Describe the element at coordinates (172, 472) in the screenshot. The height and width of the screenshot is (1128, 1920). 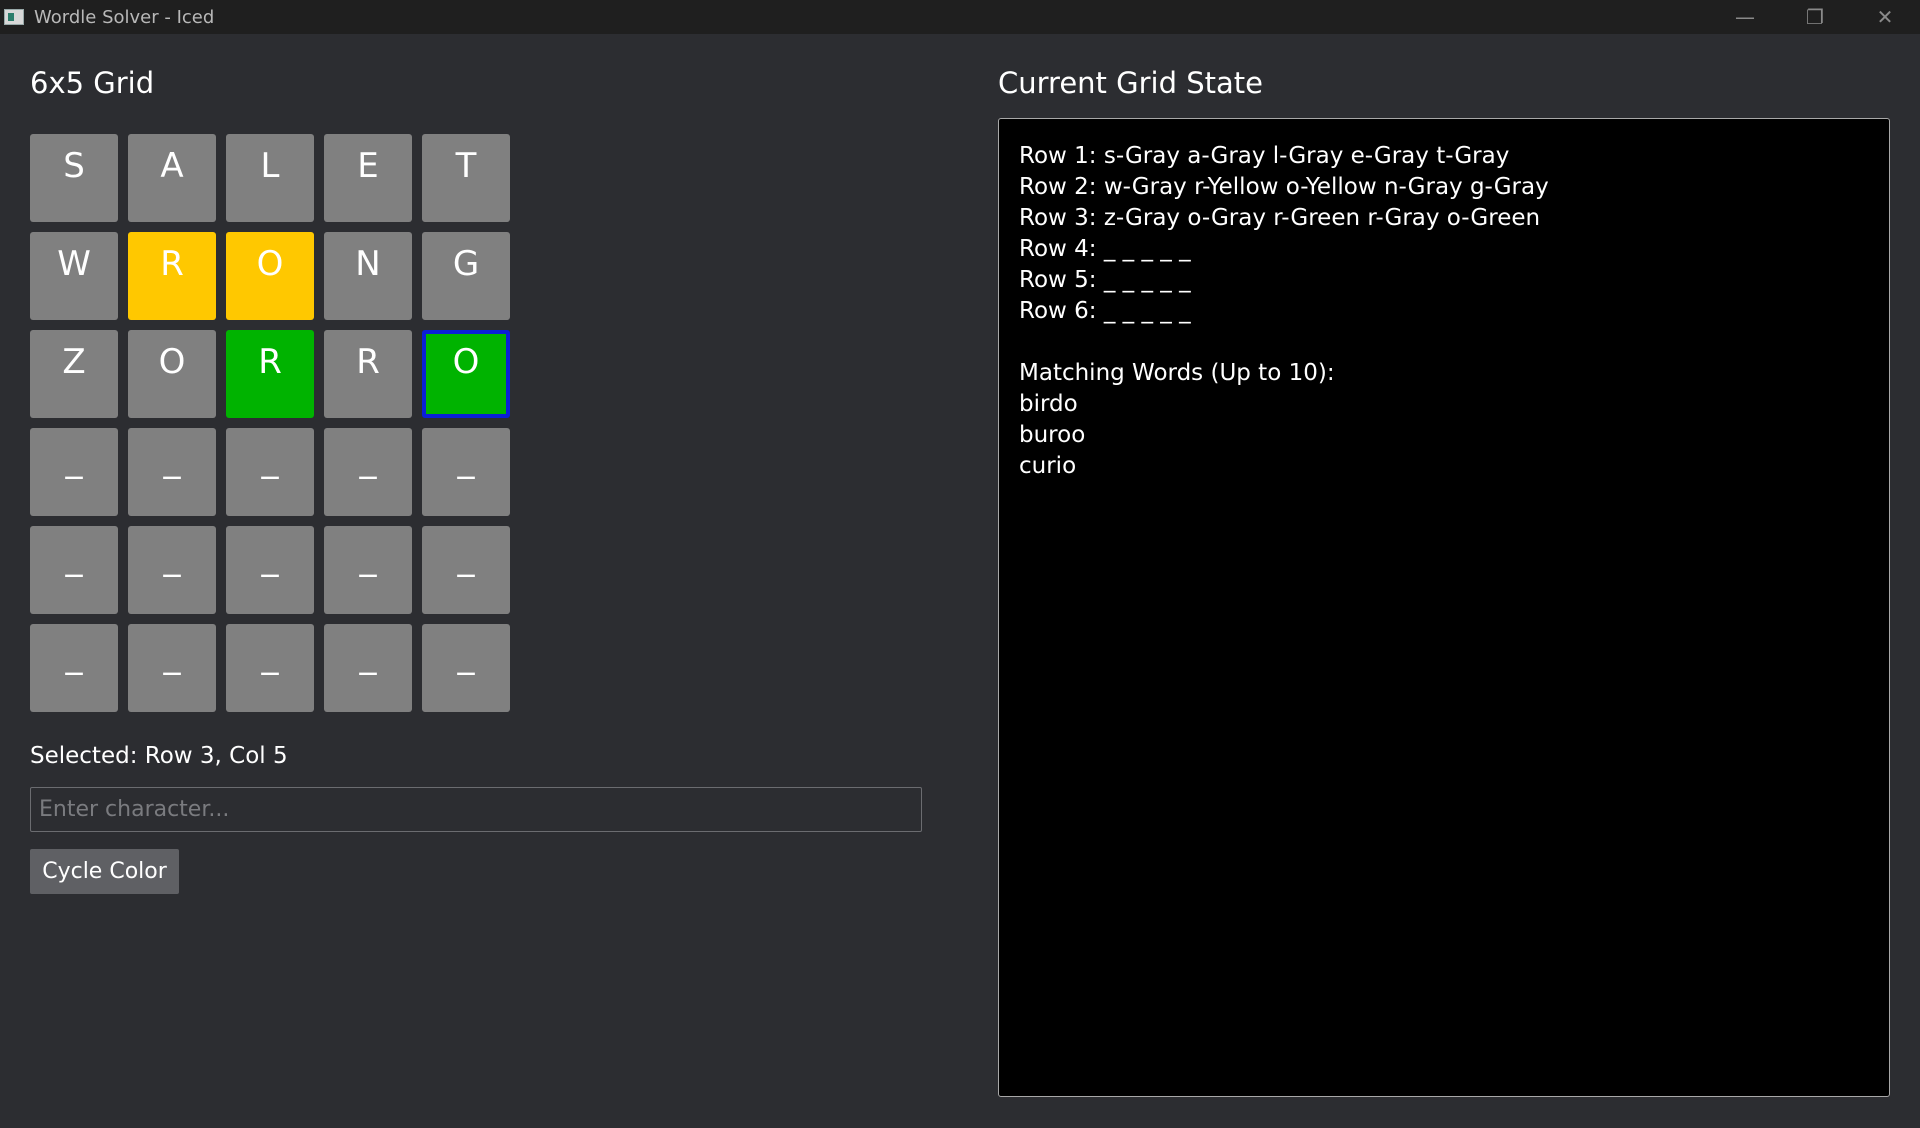
I see `grid-cell-r4-c2: _` at that location.